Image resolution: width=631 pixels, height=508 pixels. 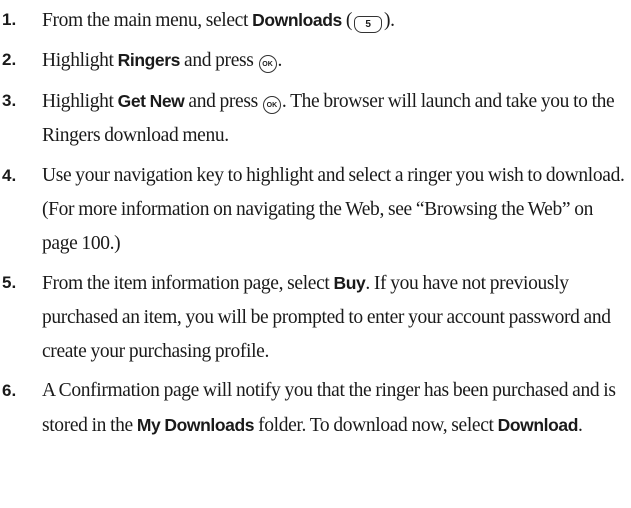 I want to click on menu-item-download: Download, so click(x=538, y=425).